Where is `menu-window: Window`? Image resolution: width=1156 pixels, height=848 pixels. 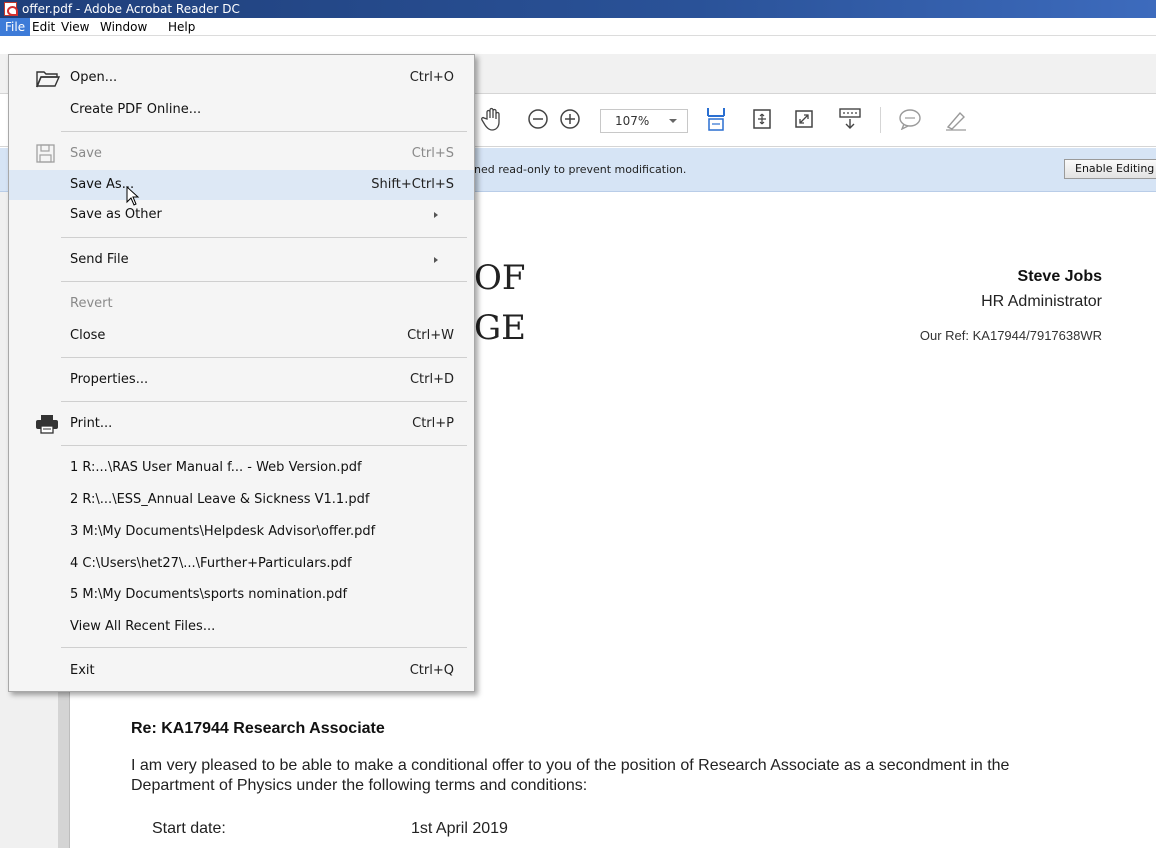
menu-window: Window is located at coordinates (123, 27).